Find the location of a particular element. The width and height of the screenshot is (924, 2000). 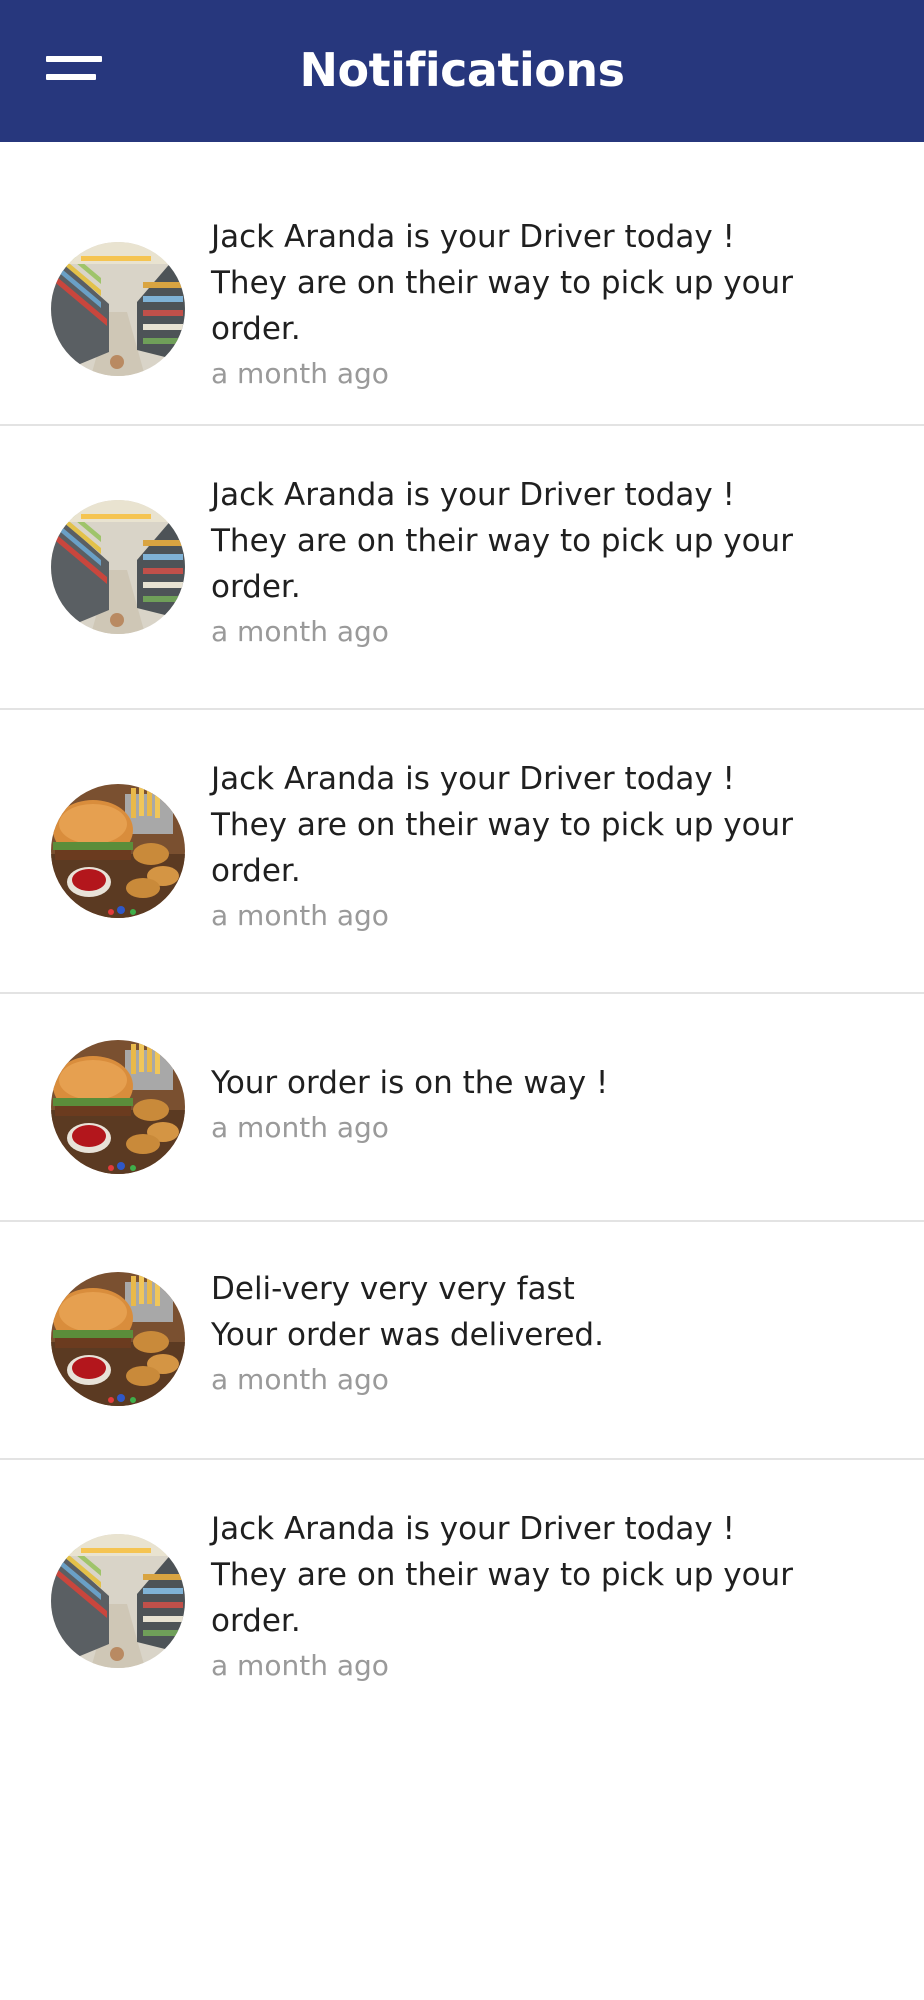

notification-item: Your order is on the way ! a month ago is located at coordinates (462, 1108).